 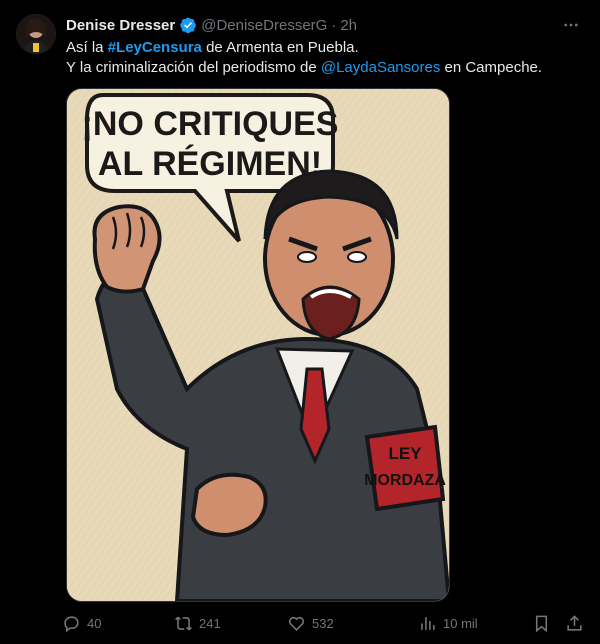 I want to click on retweet-icon, so click(x=183, y=623).